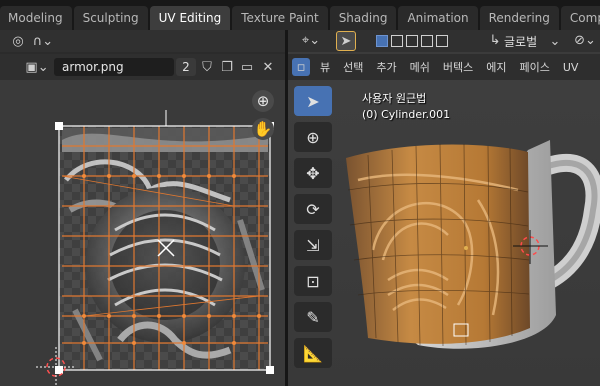  What do you see at coordinates (406, 114) in the screenshot?
I see `object-info: (0) Cylinder.001` at bounding box center [406, 114].